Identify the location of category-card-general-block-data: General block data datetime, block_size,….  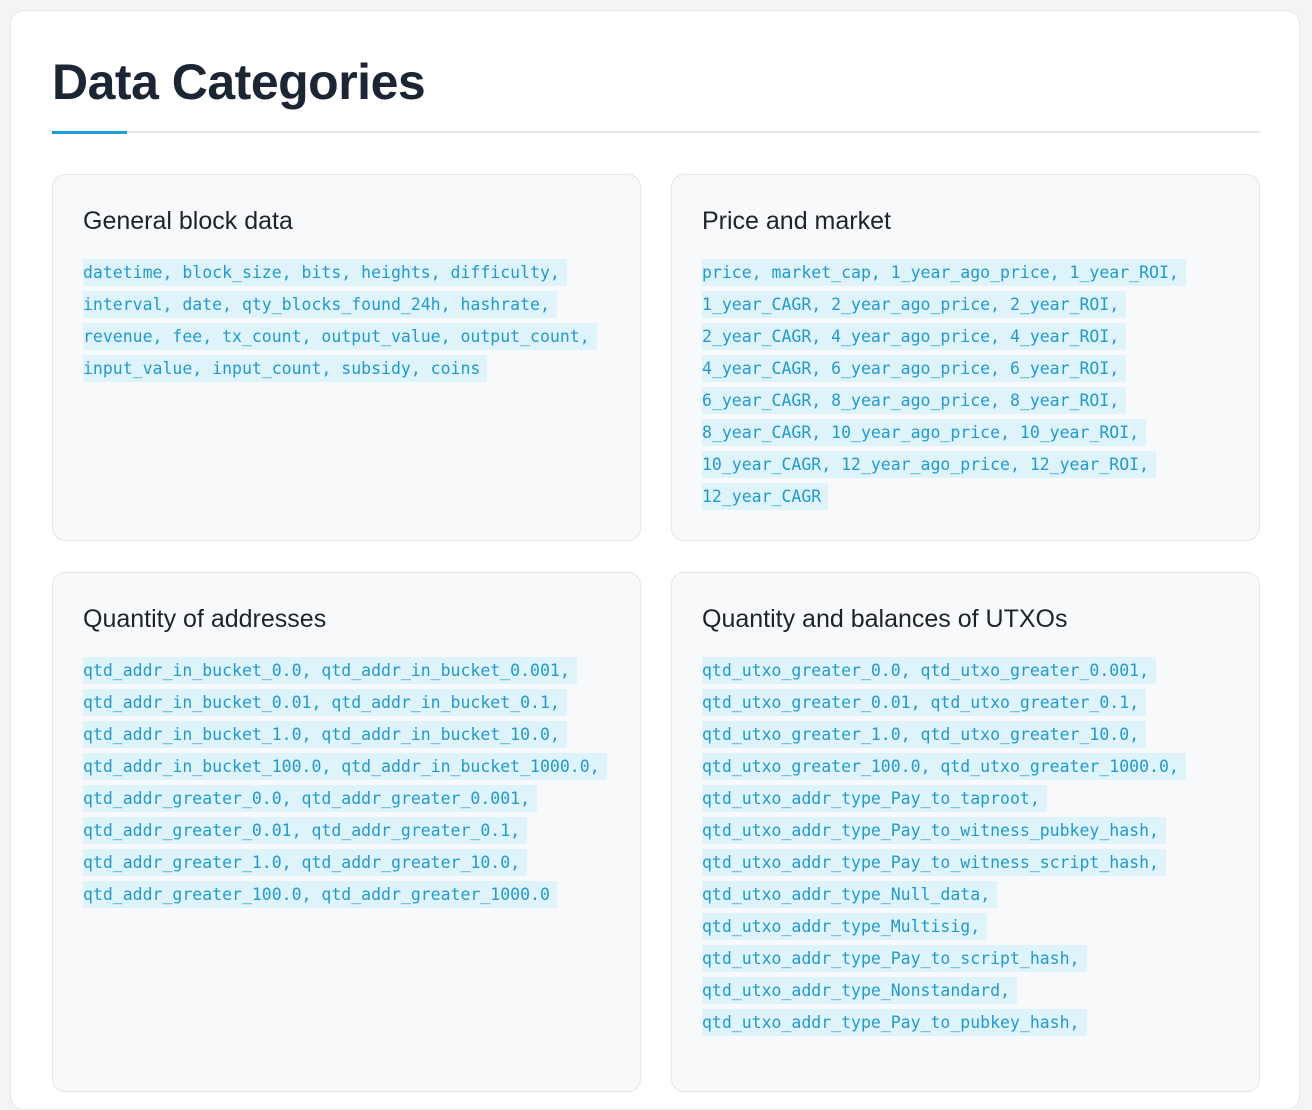
(346, 357).